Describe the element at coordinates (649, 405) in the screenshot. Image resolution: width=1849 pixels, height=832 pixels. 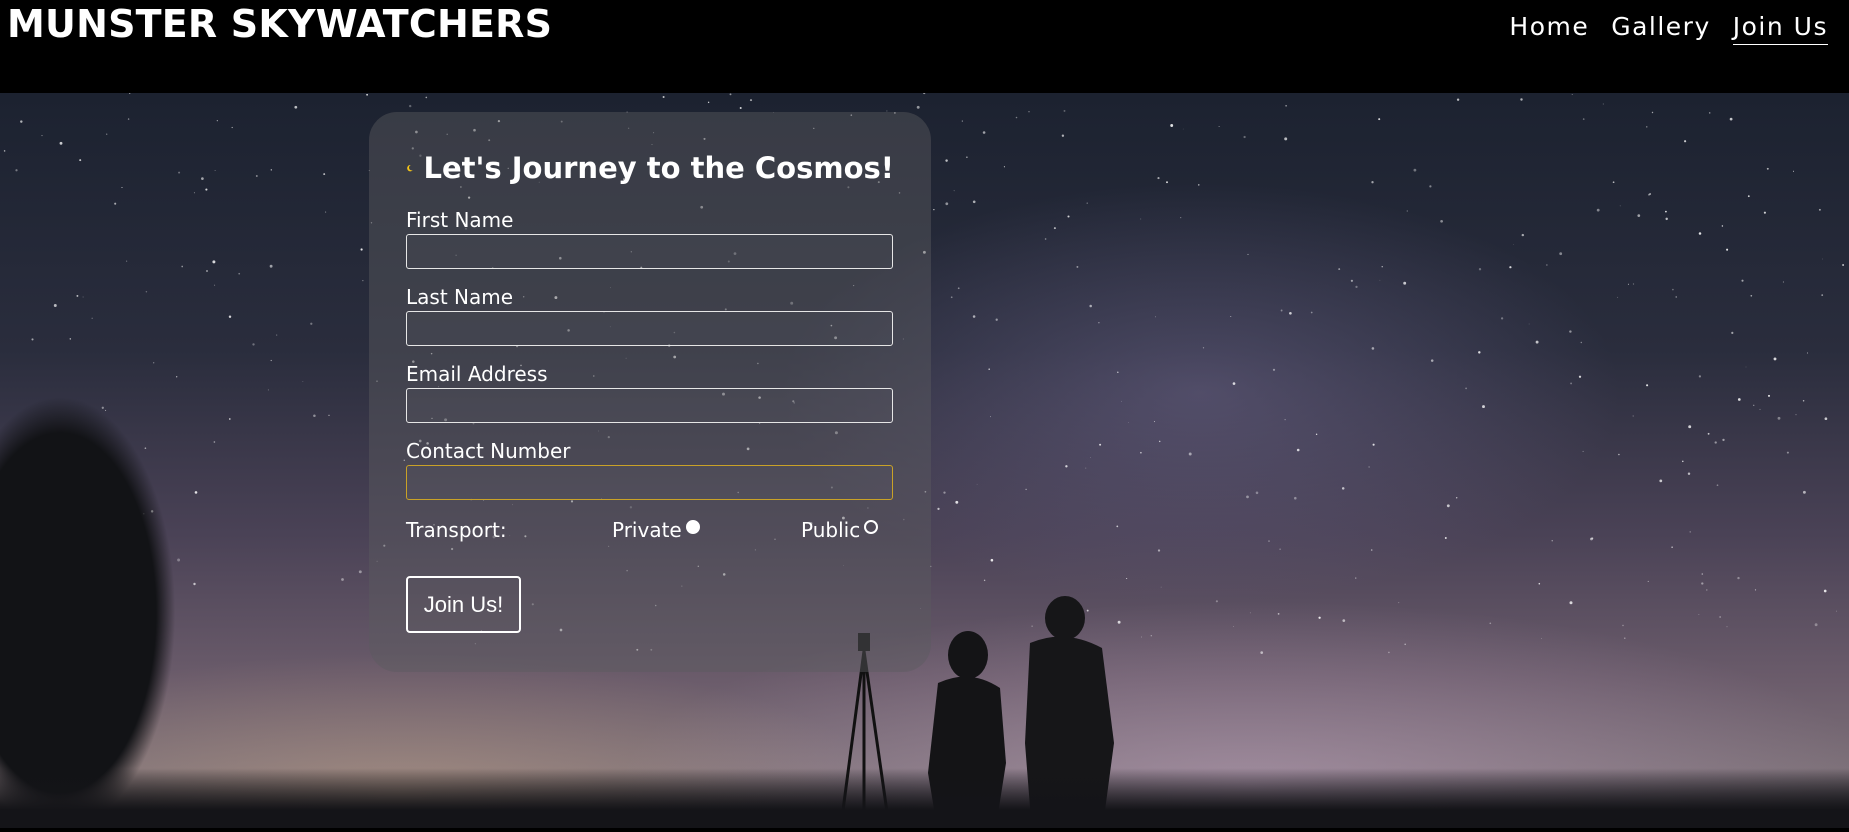
I see `email-input` at that location.